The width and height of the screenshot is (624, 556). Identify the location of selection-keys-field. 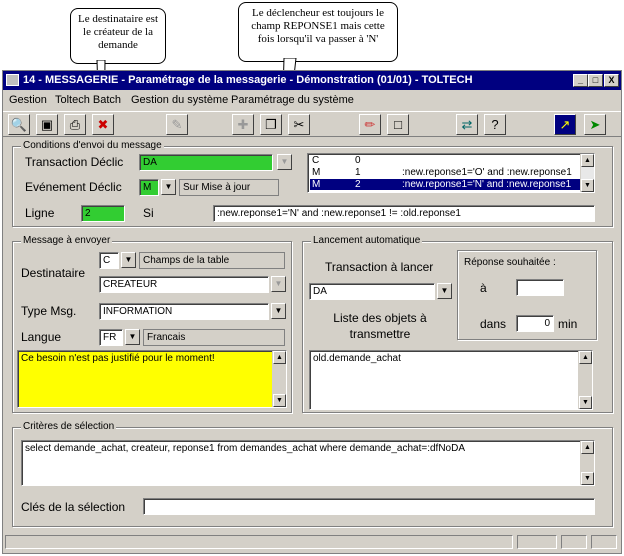
(369, 506).